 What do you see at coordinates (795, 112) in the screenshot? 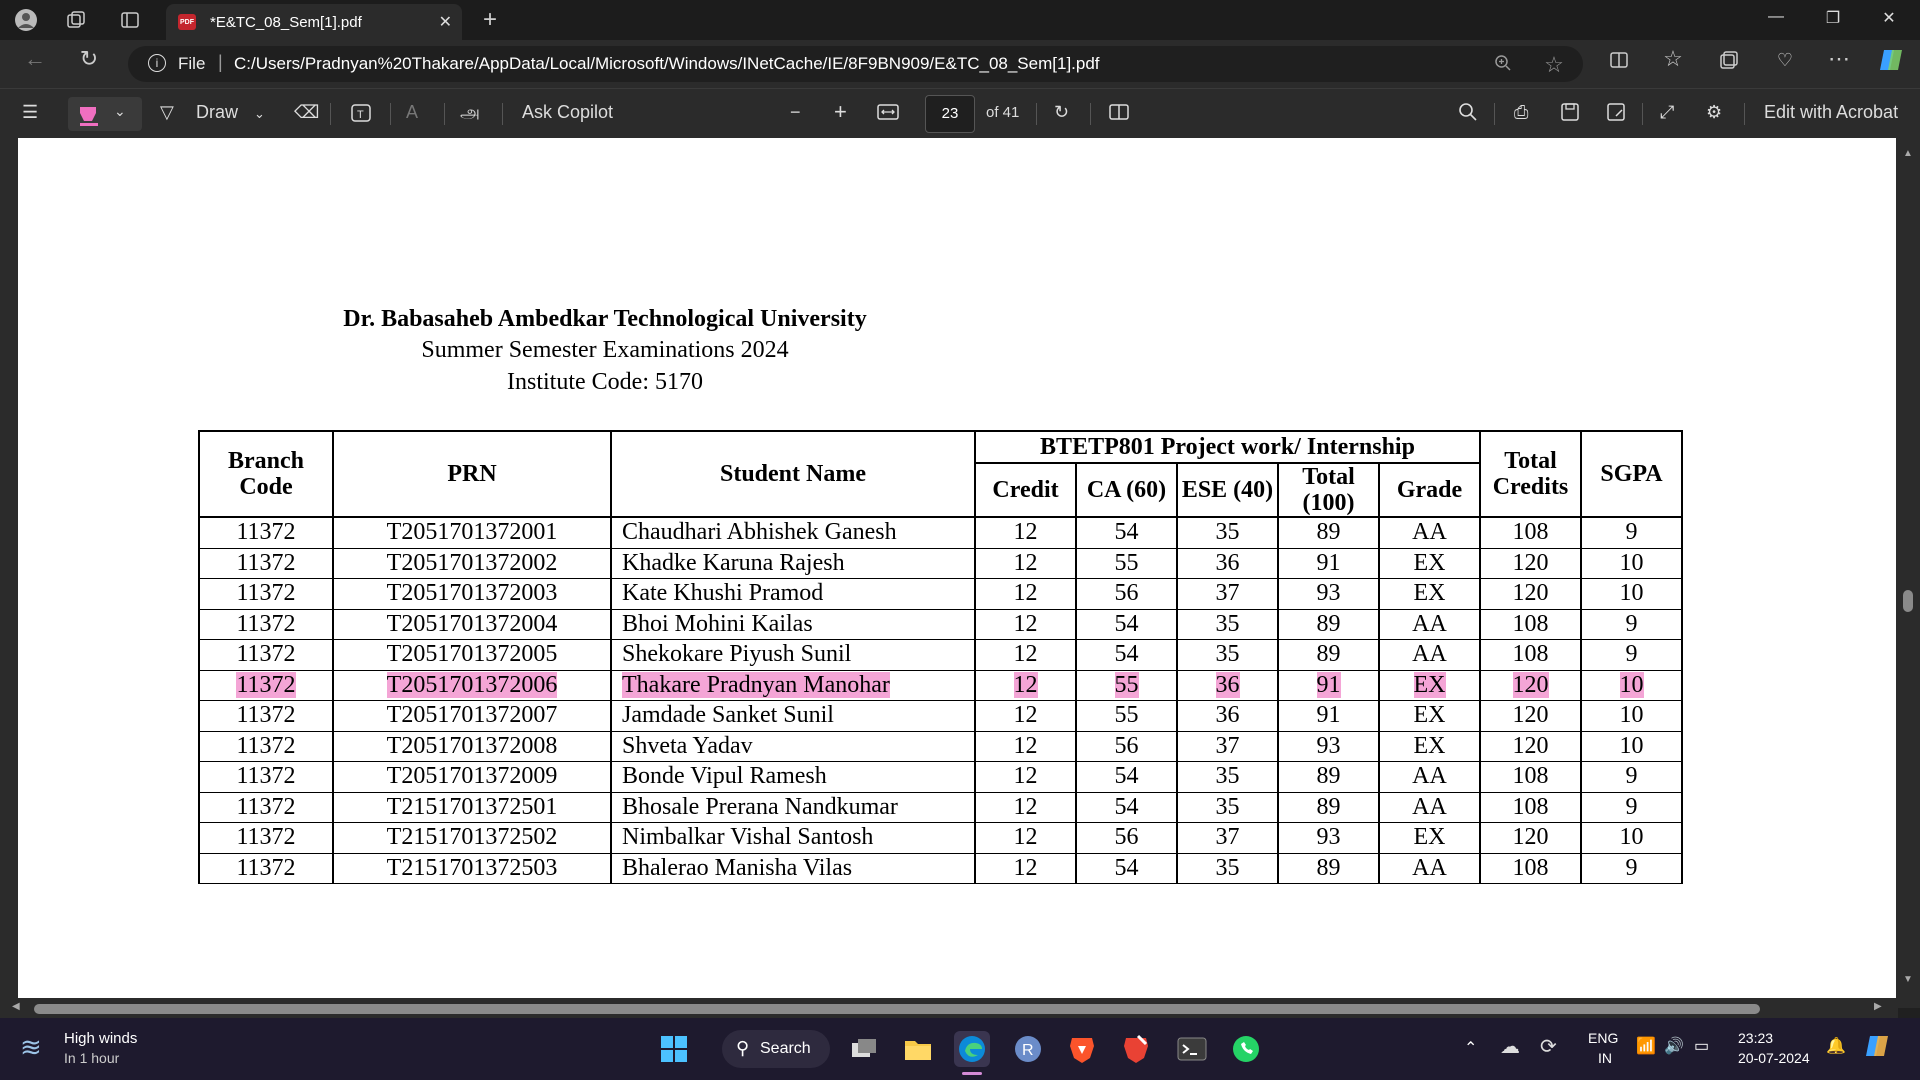
I see `zoom-out-icon: −` at bounding box center [795, 112].